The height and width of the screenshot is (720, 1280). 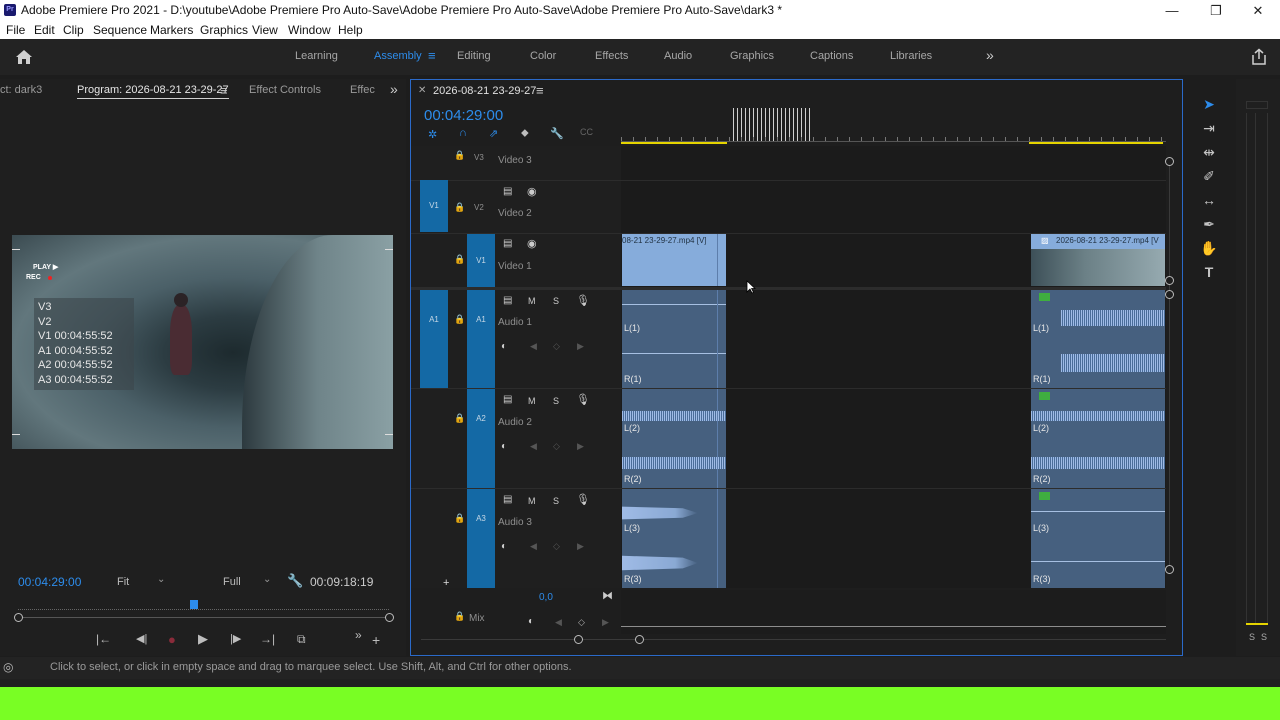 What do you see at coordinates (479, 157) in the screenshot?
I see `track-id-v3: V3` at bounding box center [479, 157].